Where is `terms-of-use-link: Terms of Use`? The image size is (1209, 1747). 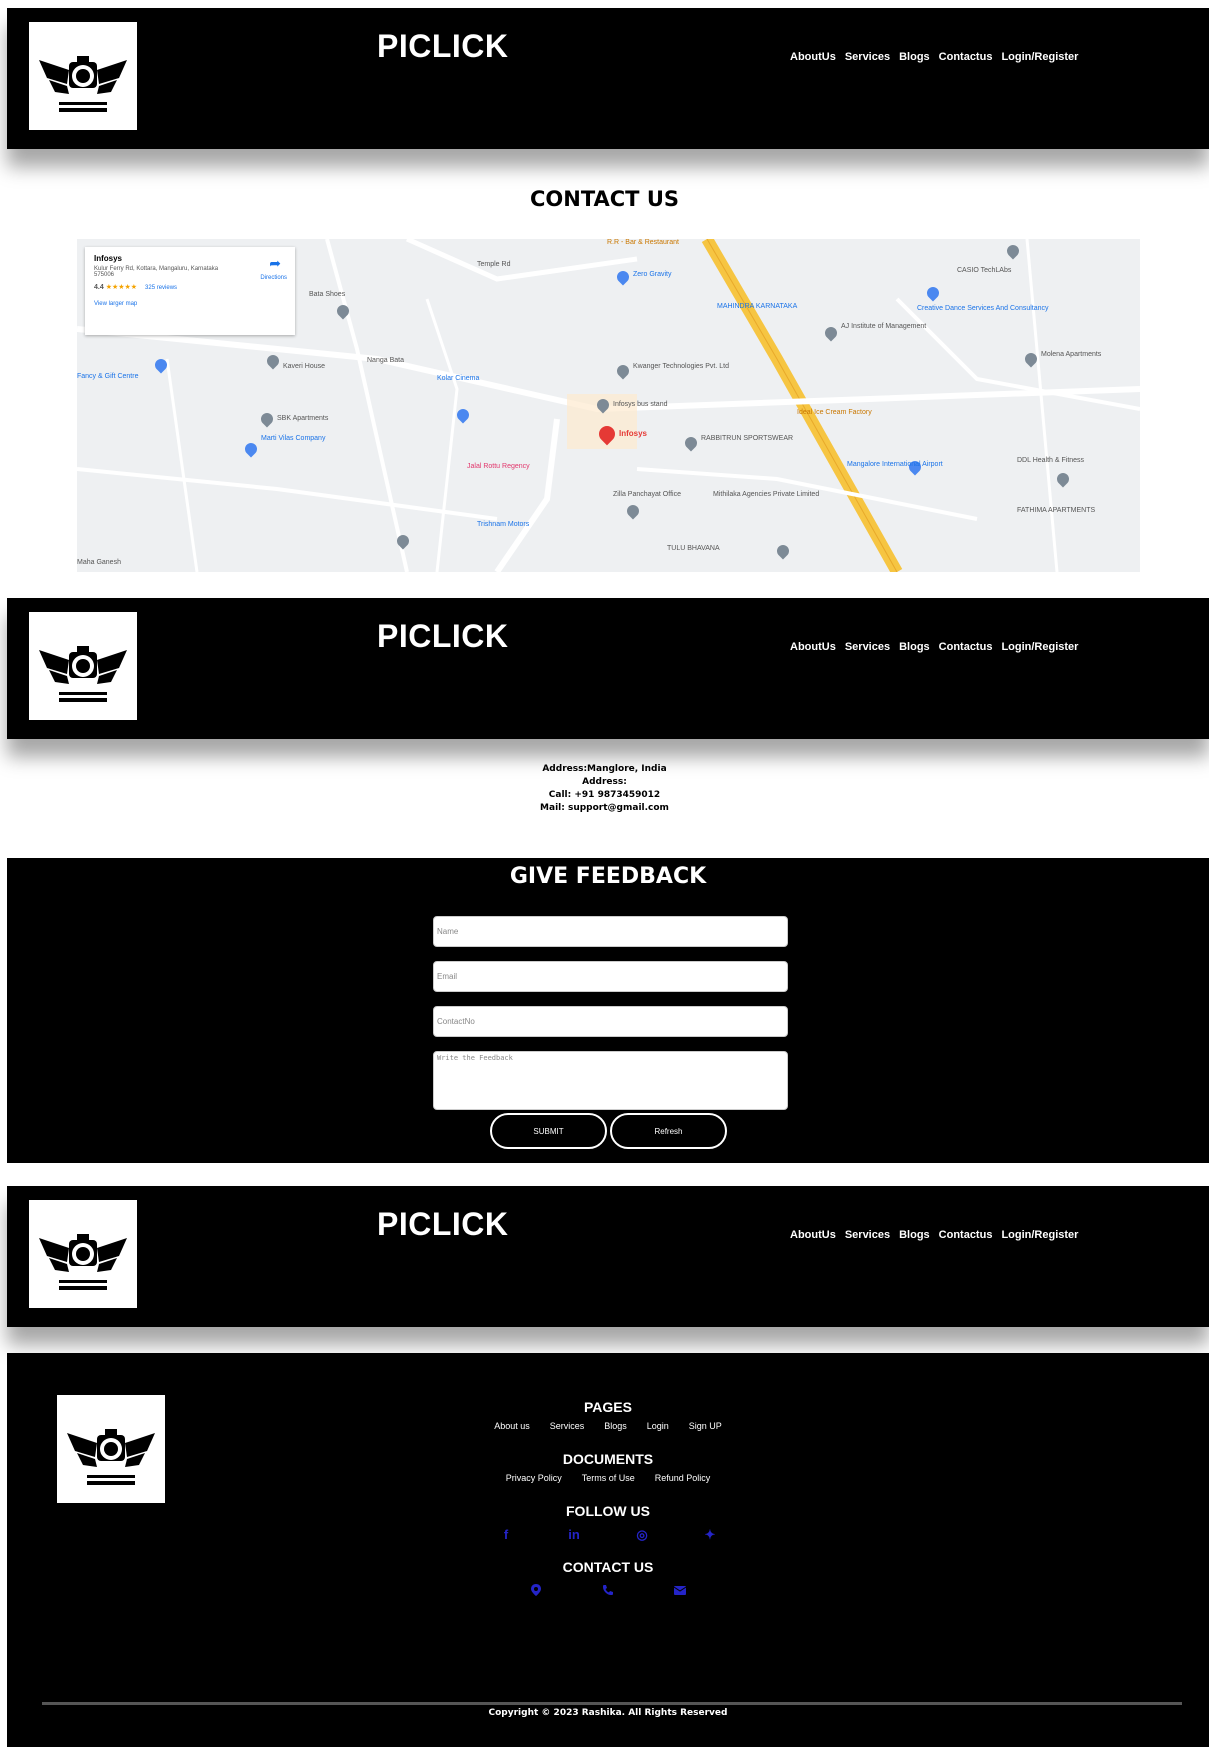
terms-of-use-link: Terms of Use is located at coordinates (608, 1478).